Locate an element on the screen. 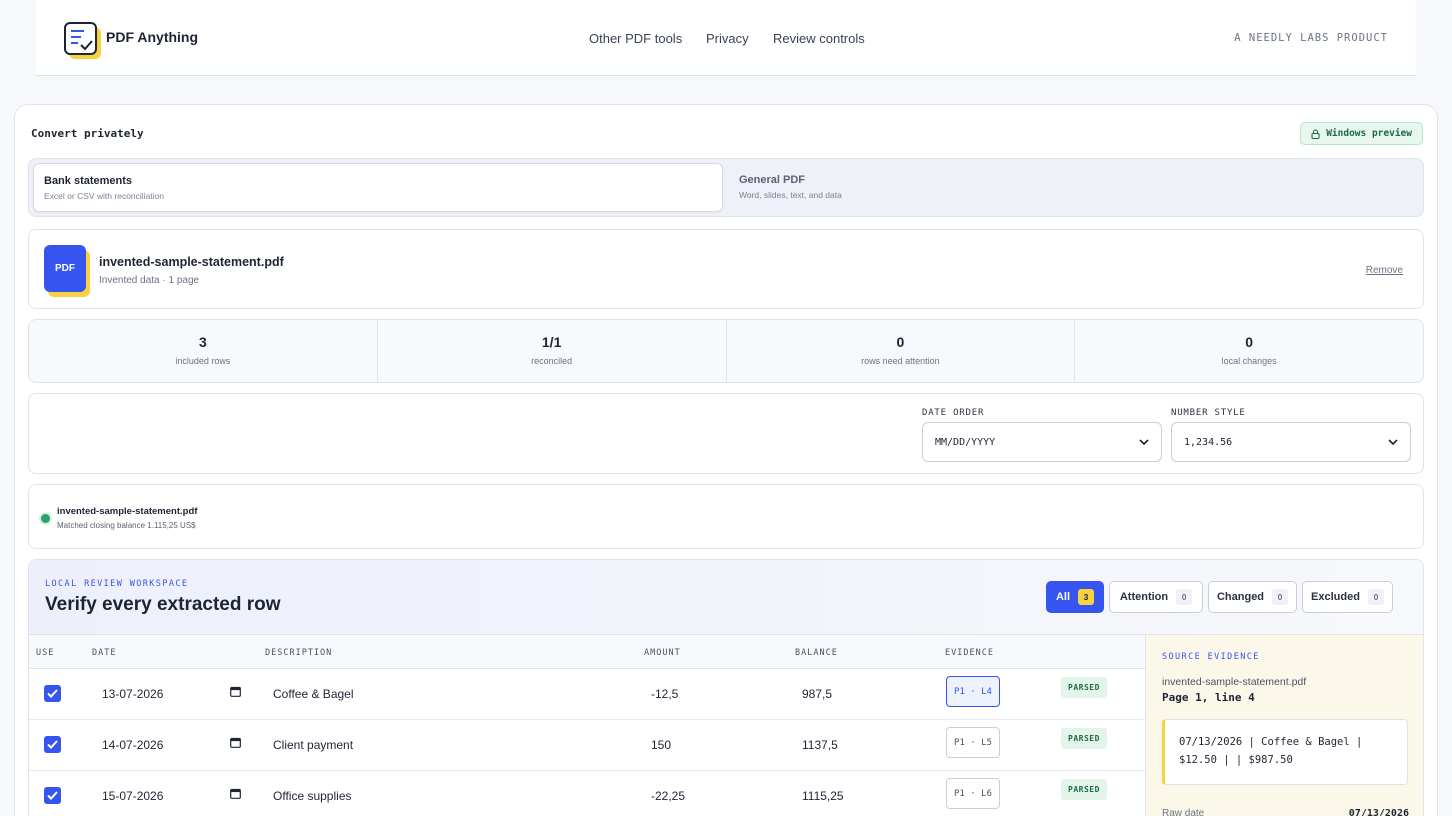 The width and height of the screenshot is (1452, 816). column-evidence: EVIDENCE is located at coordinates (969, 653).